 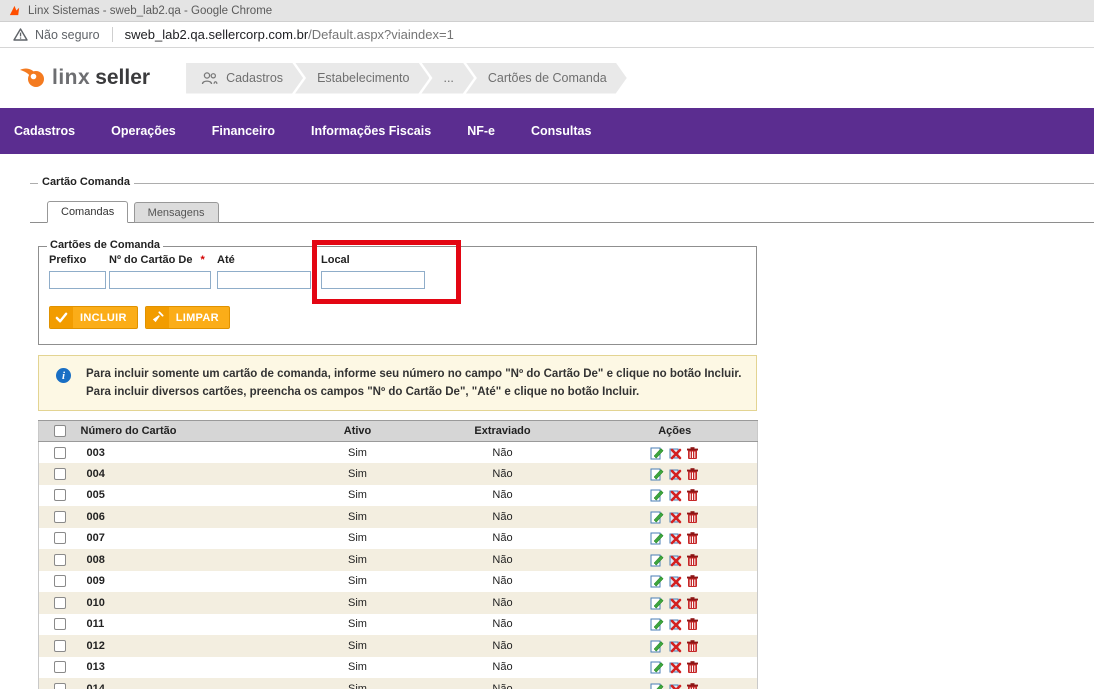 I want to click on local-input, so click(x=373, y=280).